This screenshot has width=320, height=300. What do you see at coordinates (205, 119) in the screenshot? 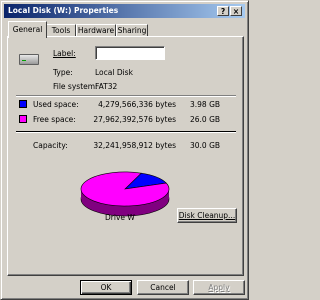
I see `free-space-size: 26.0 GB` at bounding box center [205, 119].